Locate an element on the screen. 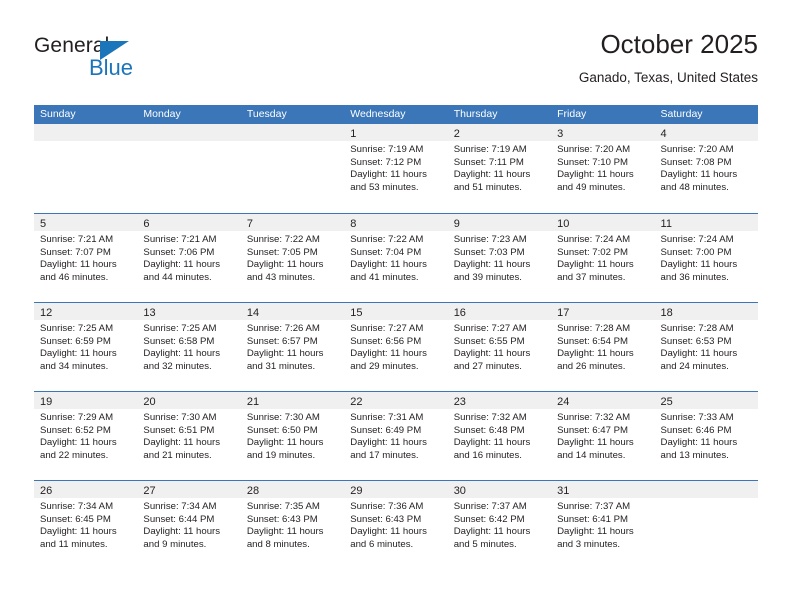 Image resolution: width=792 pixels, height=612 pixels. weekday-header-sunday: Sunday is located at coordinates (58, 114).